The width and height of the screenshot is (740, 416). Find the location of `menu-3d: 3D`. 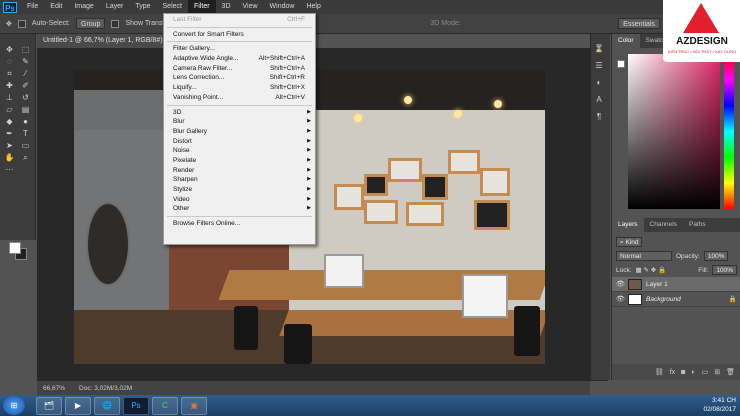

menu-3d: 3D is located at coordinates (226, 7).